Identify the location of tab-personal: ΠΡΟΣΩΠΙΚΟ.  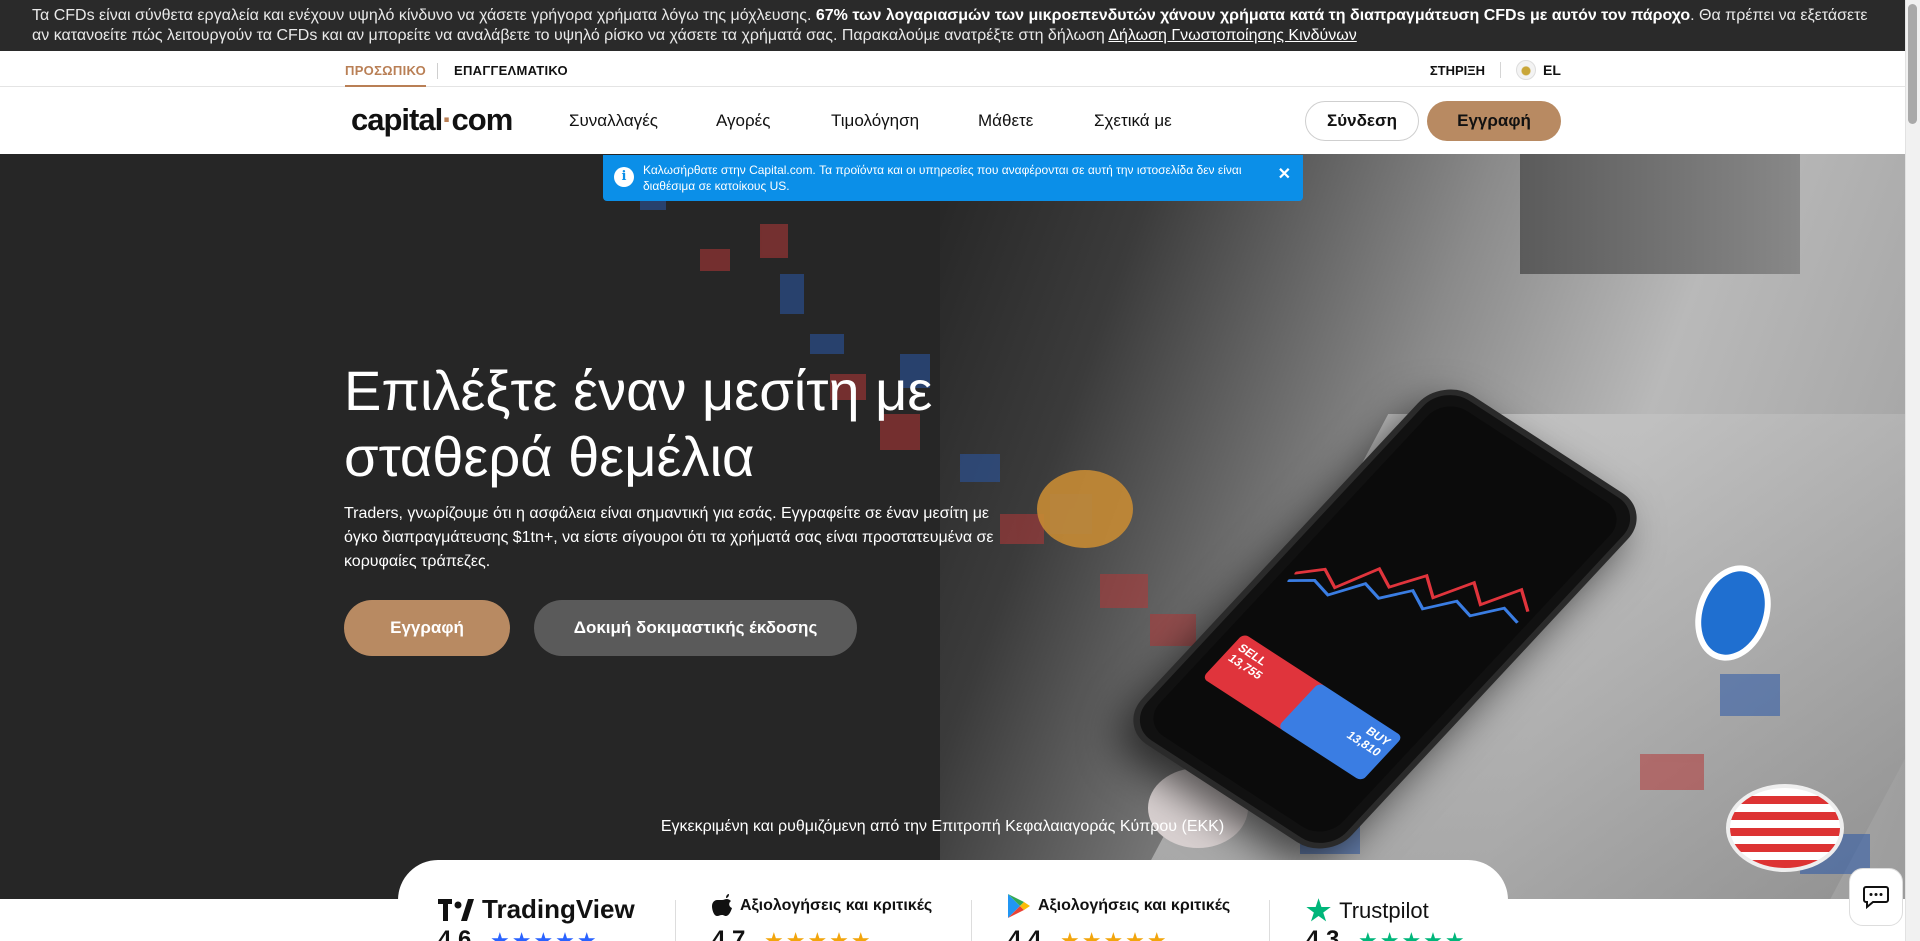
(385, 75).